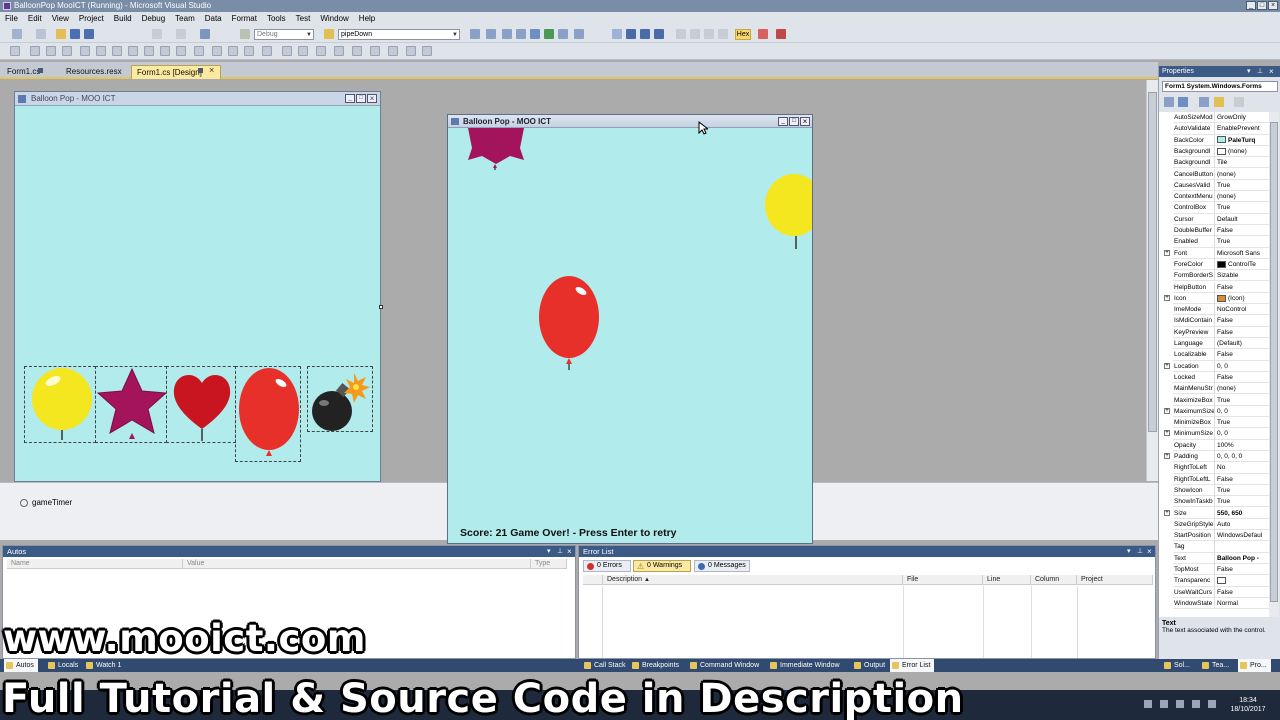  What do you see at coordinates (11, 19) in the screenshot?
I see `menu-item-file: File` at bounding box center [11, 19].